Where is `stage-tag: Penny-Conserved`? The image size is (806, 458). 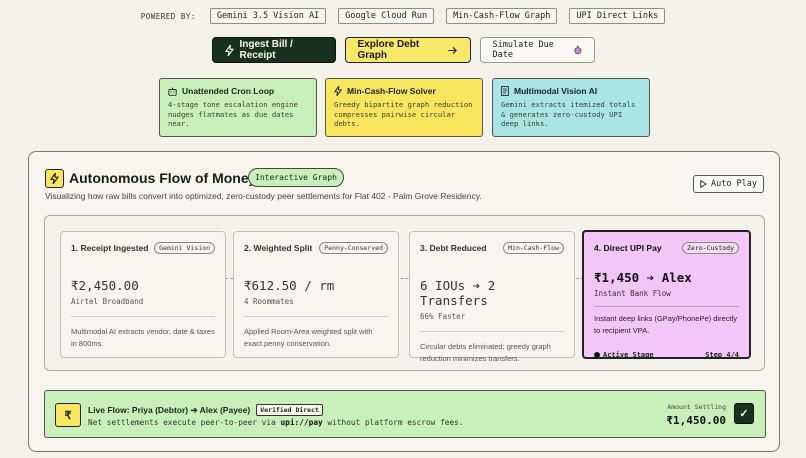 stage-tag: Penny-Conserved is located at coordinates (353, 248).